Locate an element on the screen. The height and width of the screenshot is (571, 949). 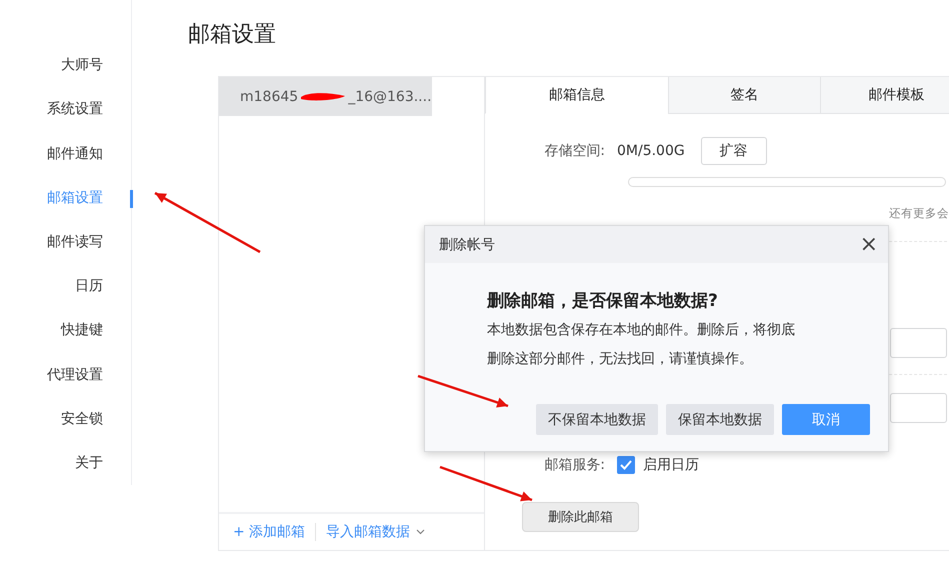
dialog-button: 保留本地数据 is located at coordinates (720, 419).